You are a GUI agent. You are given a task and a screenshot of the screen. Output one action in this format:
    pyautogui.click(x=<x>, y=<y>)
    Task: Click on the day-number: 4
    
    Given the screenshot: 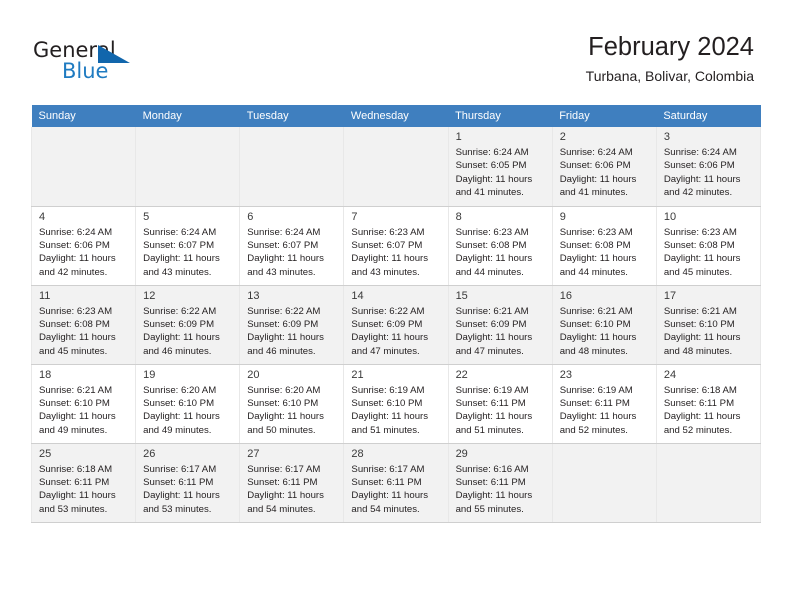 What is the action you would take?
    pyautogui.click(x=42, y=216)
    